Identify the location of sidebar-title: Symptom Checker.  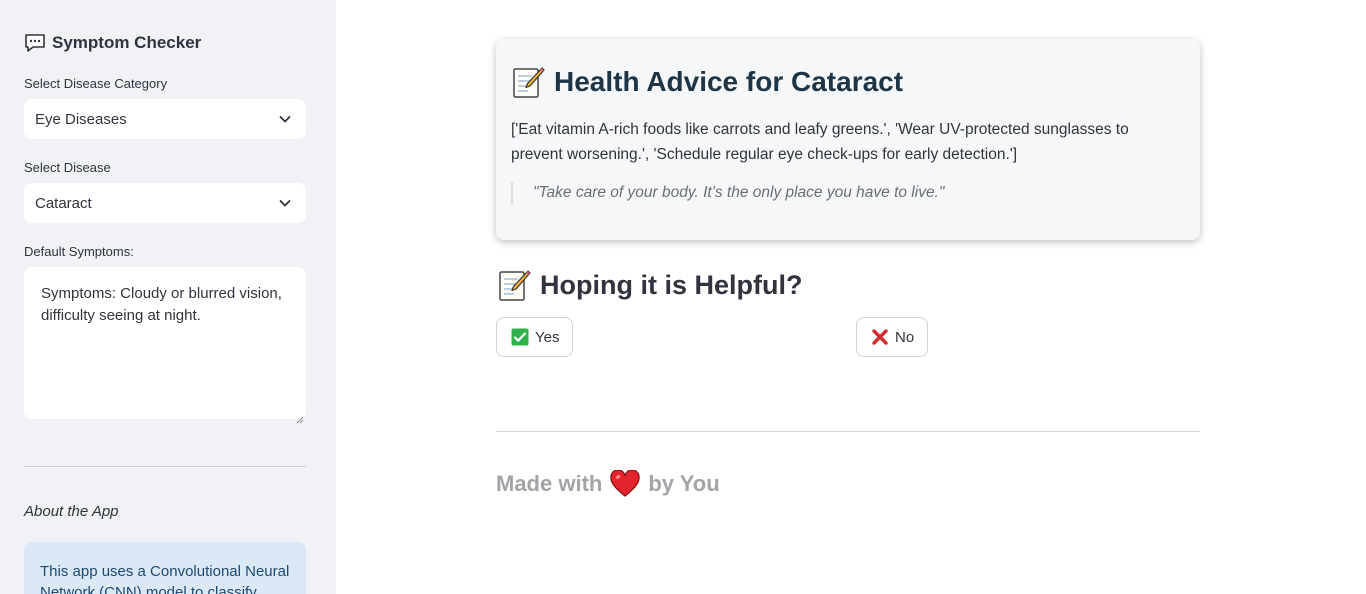
(112, 43).